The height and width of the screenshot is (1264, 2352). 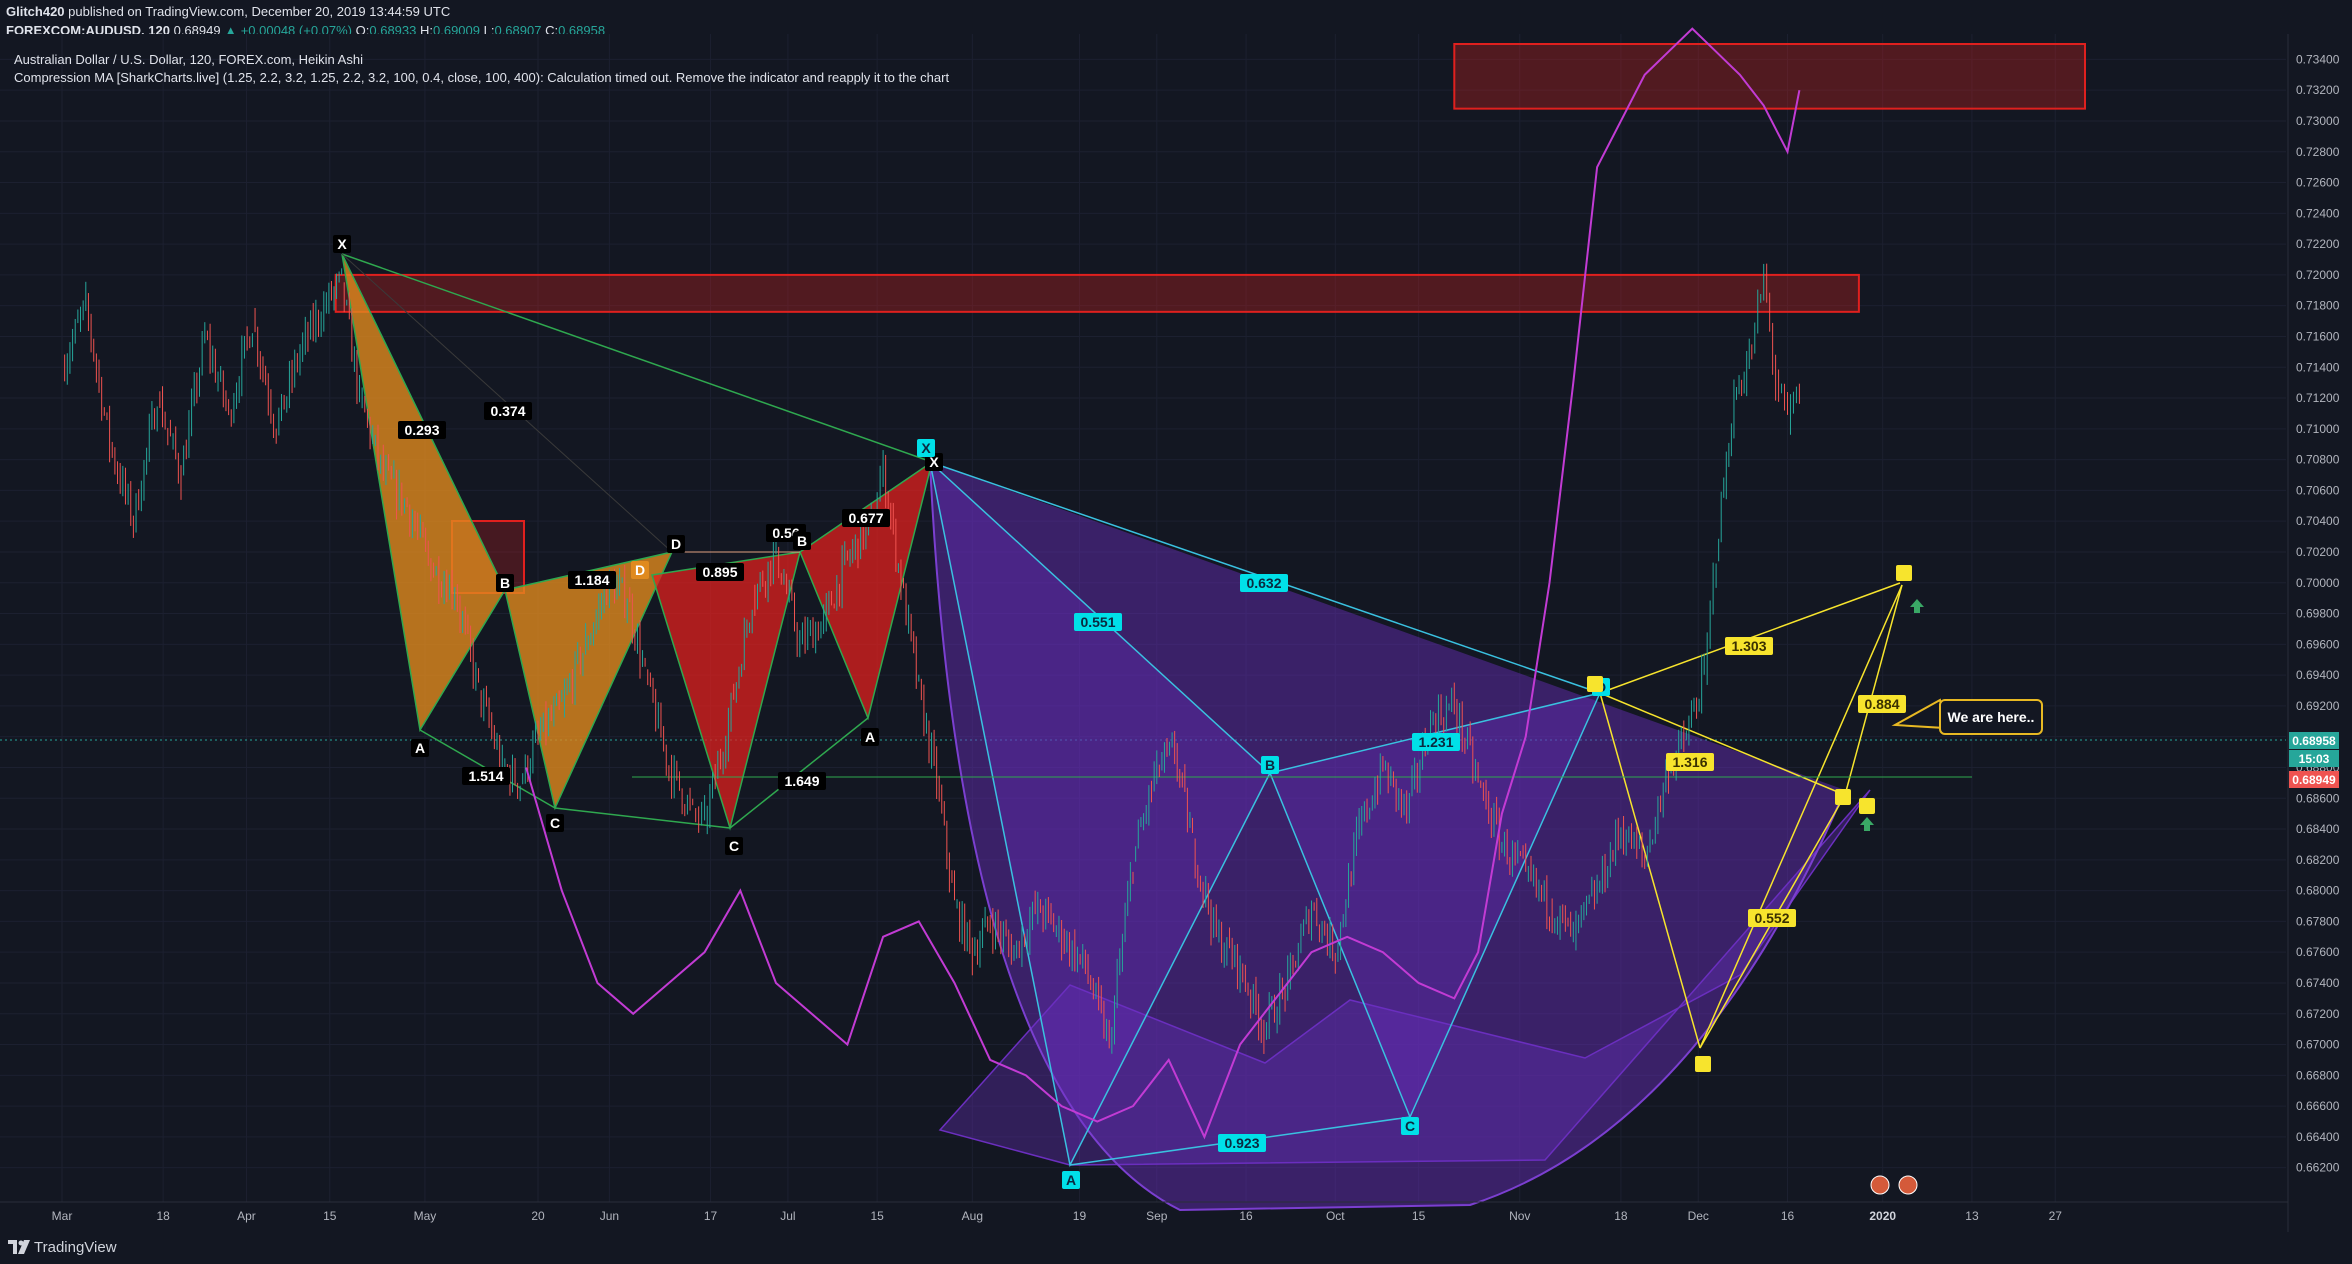 What do you see at coordinates (1097, 293) in the screenshot?
I see `supply-zone` at bounding box center [1097, 293].